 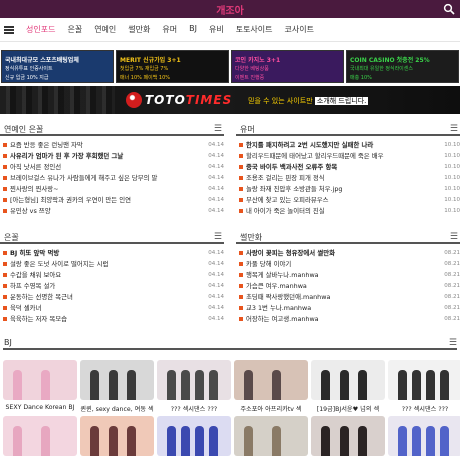 I want to click on section-title: 썰만화, so click(x=251, y=237).